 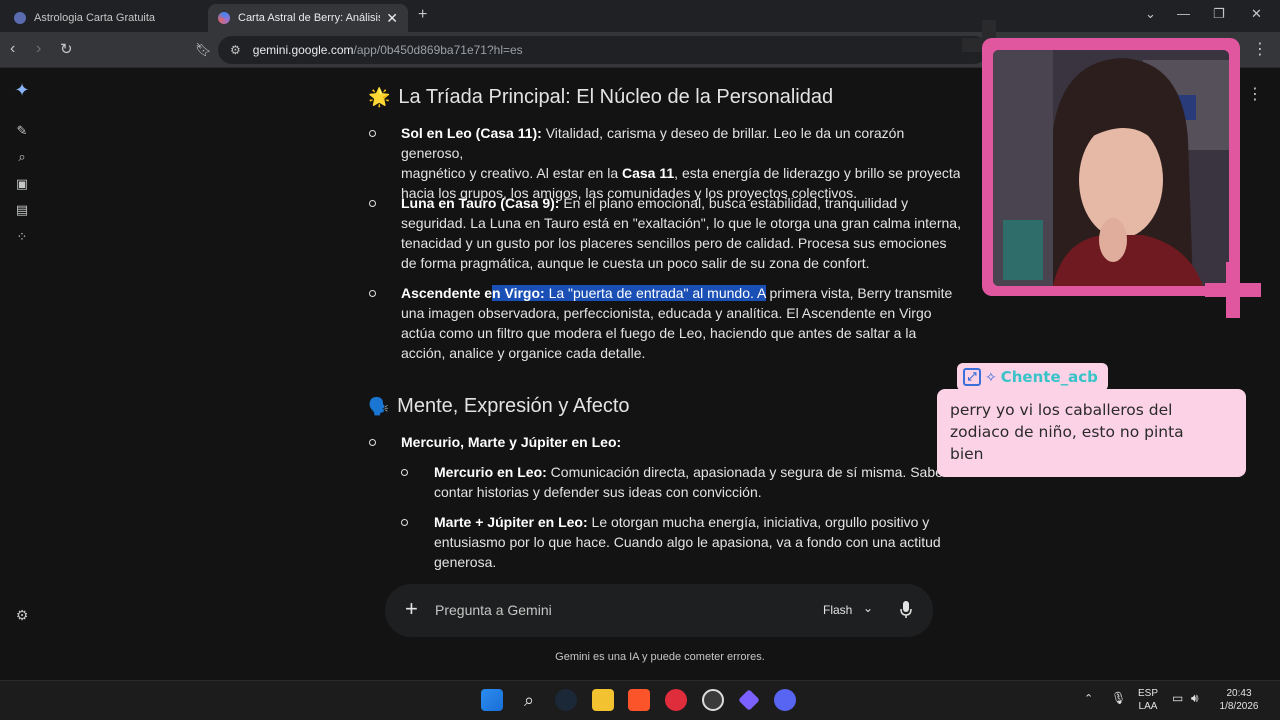 What do you see at coordinates (1239, 706) in the screenshot?
I see `clock-date: 1/8/2026` at bounding box center [1239, 706].